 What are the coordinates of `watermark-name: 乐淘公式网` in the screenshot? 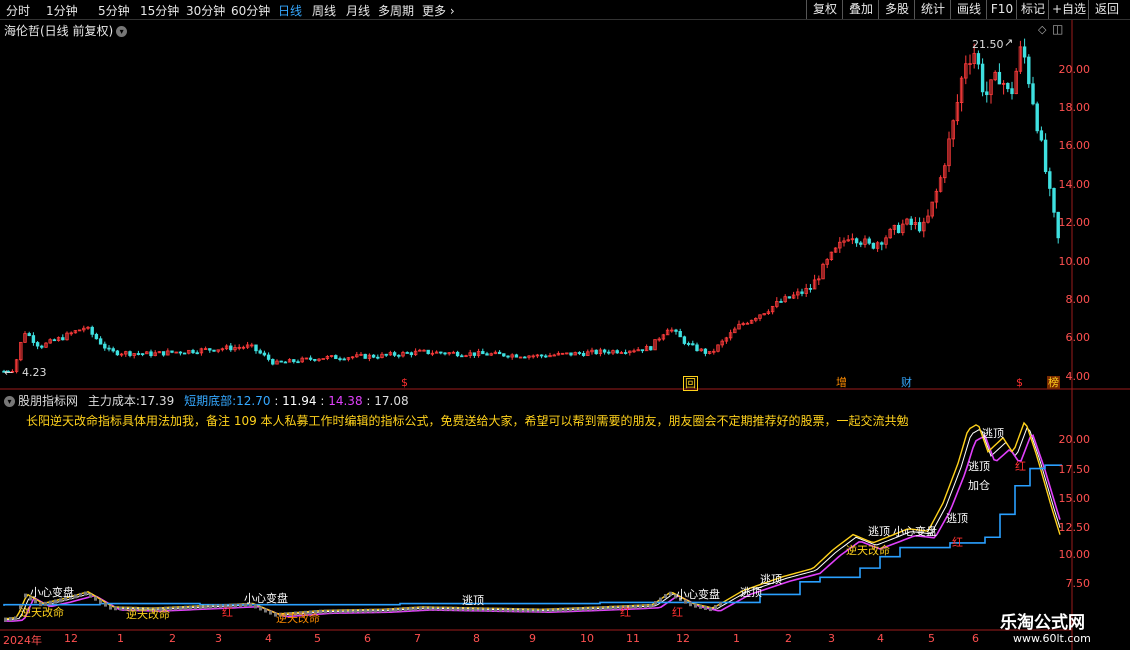 It's located at (1042, 623).